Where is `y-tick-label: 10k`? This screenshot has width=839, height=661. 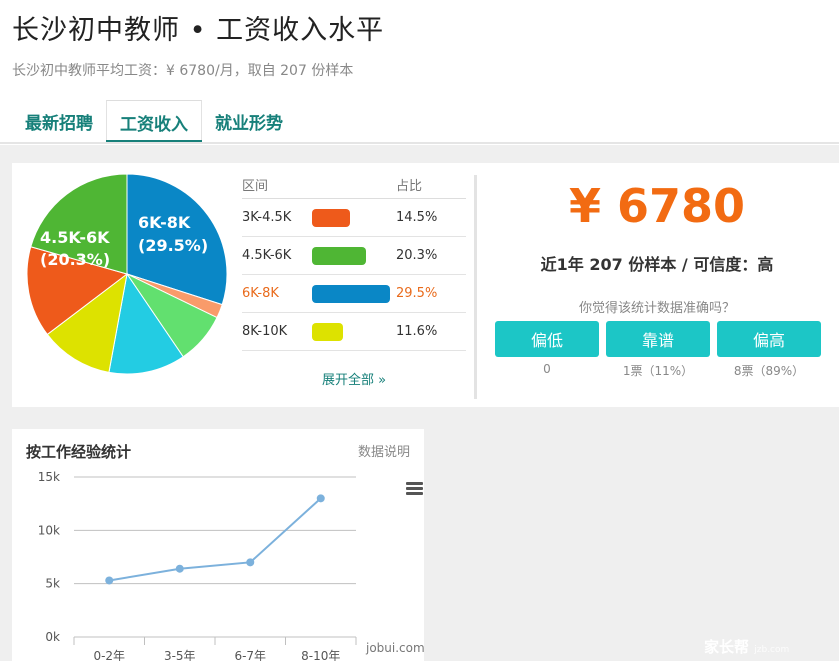 y-tick-label: 10k is located at coordinates (49, 530).